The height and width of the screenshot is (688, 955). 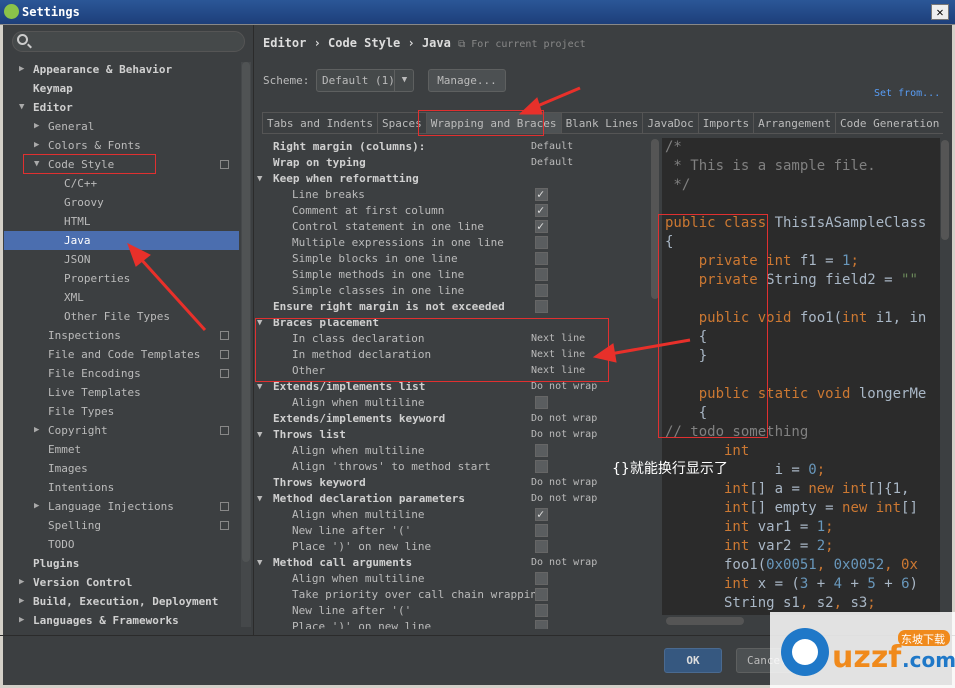 I want to click on svg-text: .com, so click(x=928, y=660).